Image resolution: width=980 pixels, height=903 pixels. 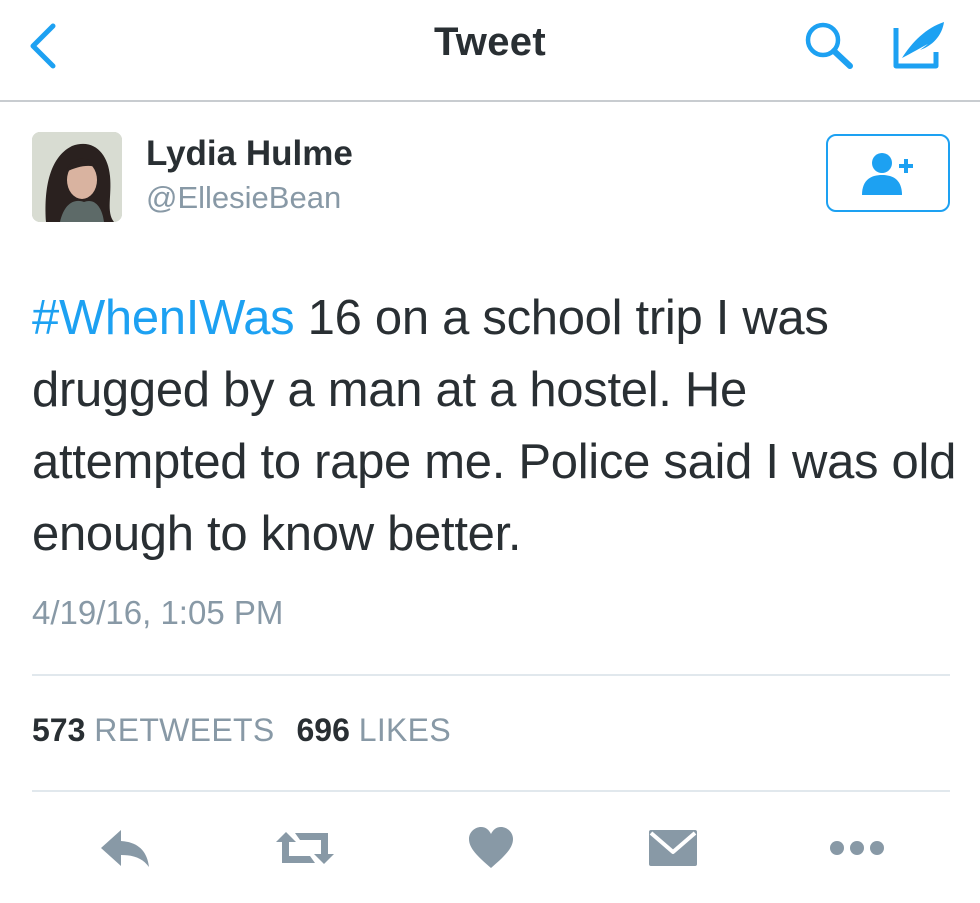 I want to click on like-button, so click(x=491, y=848).